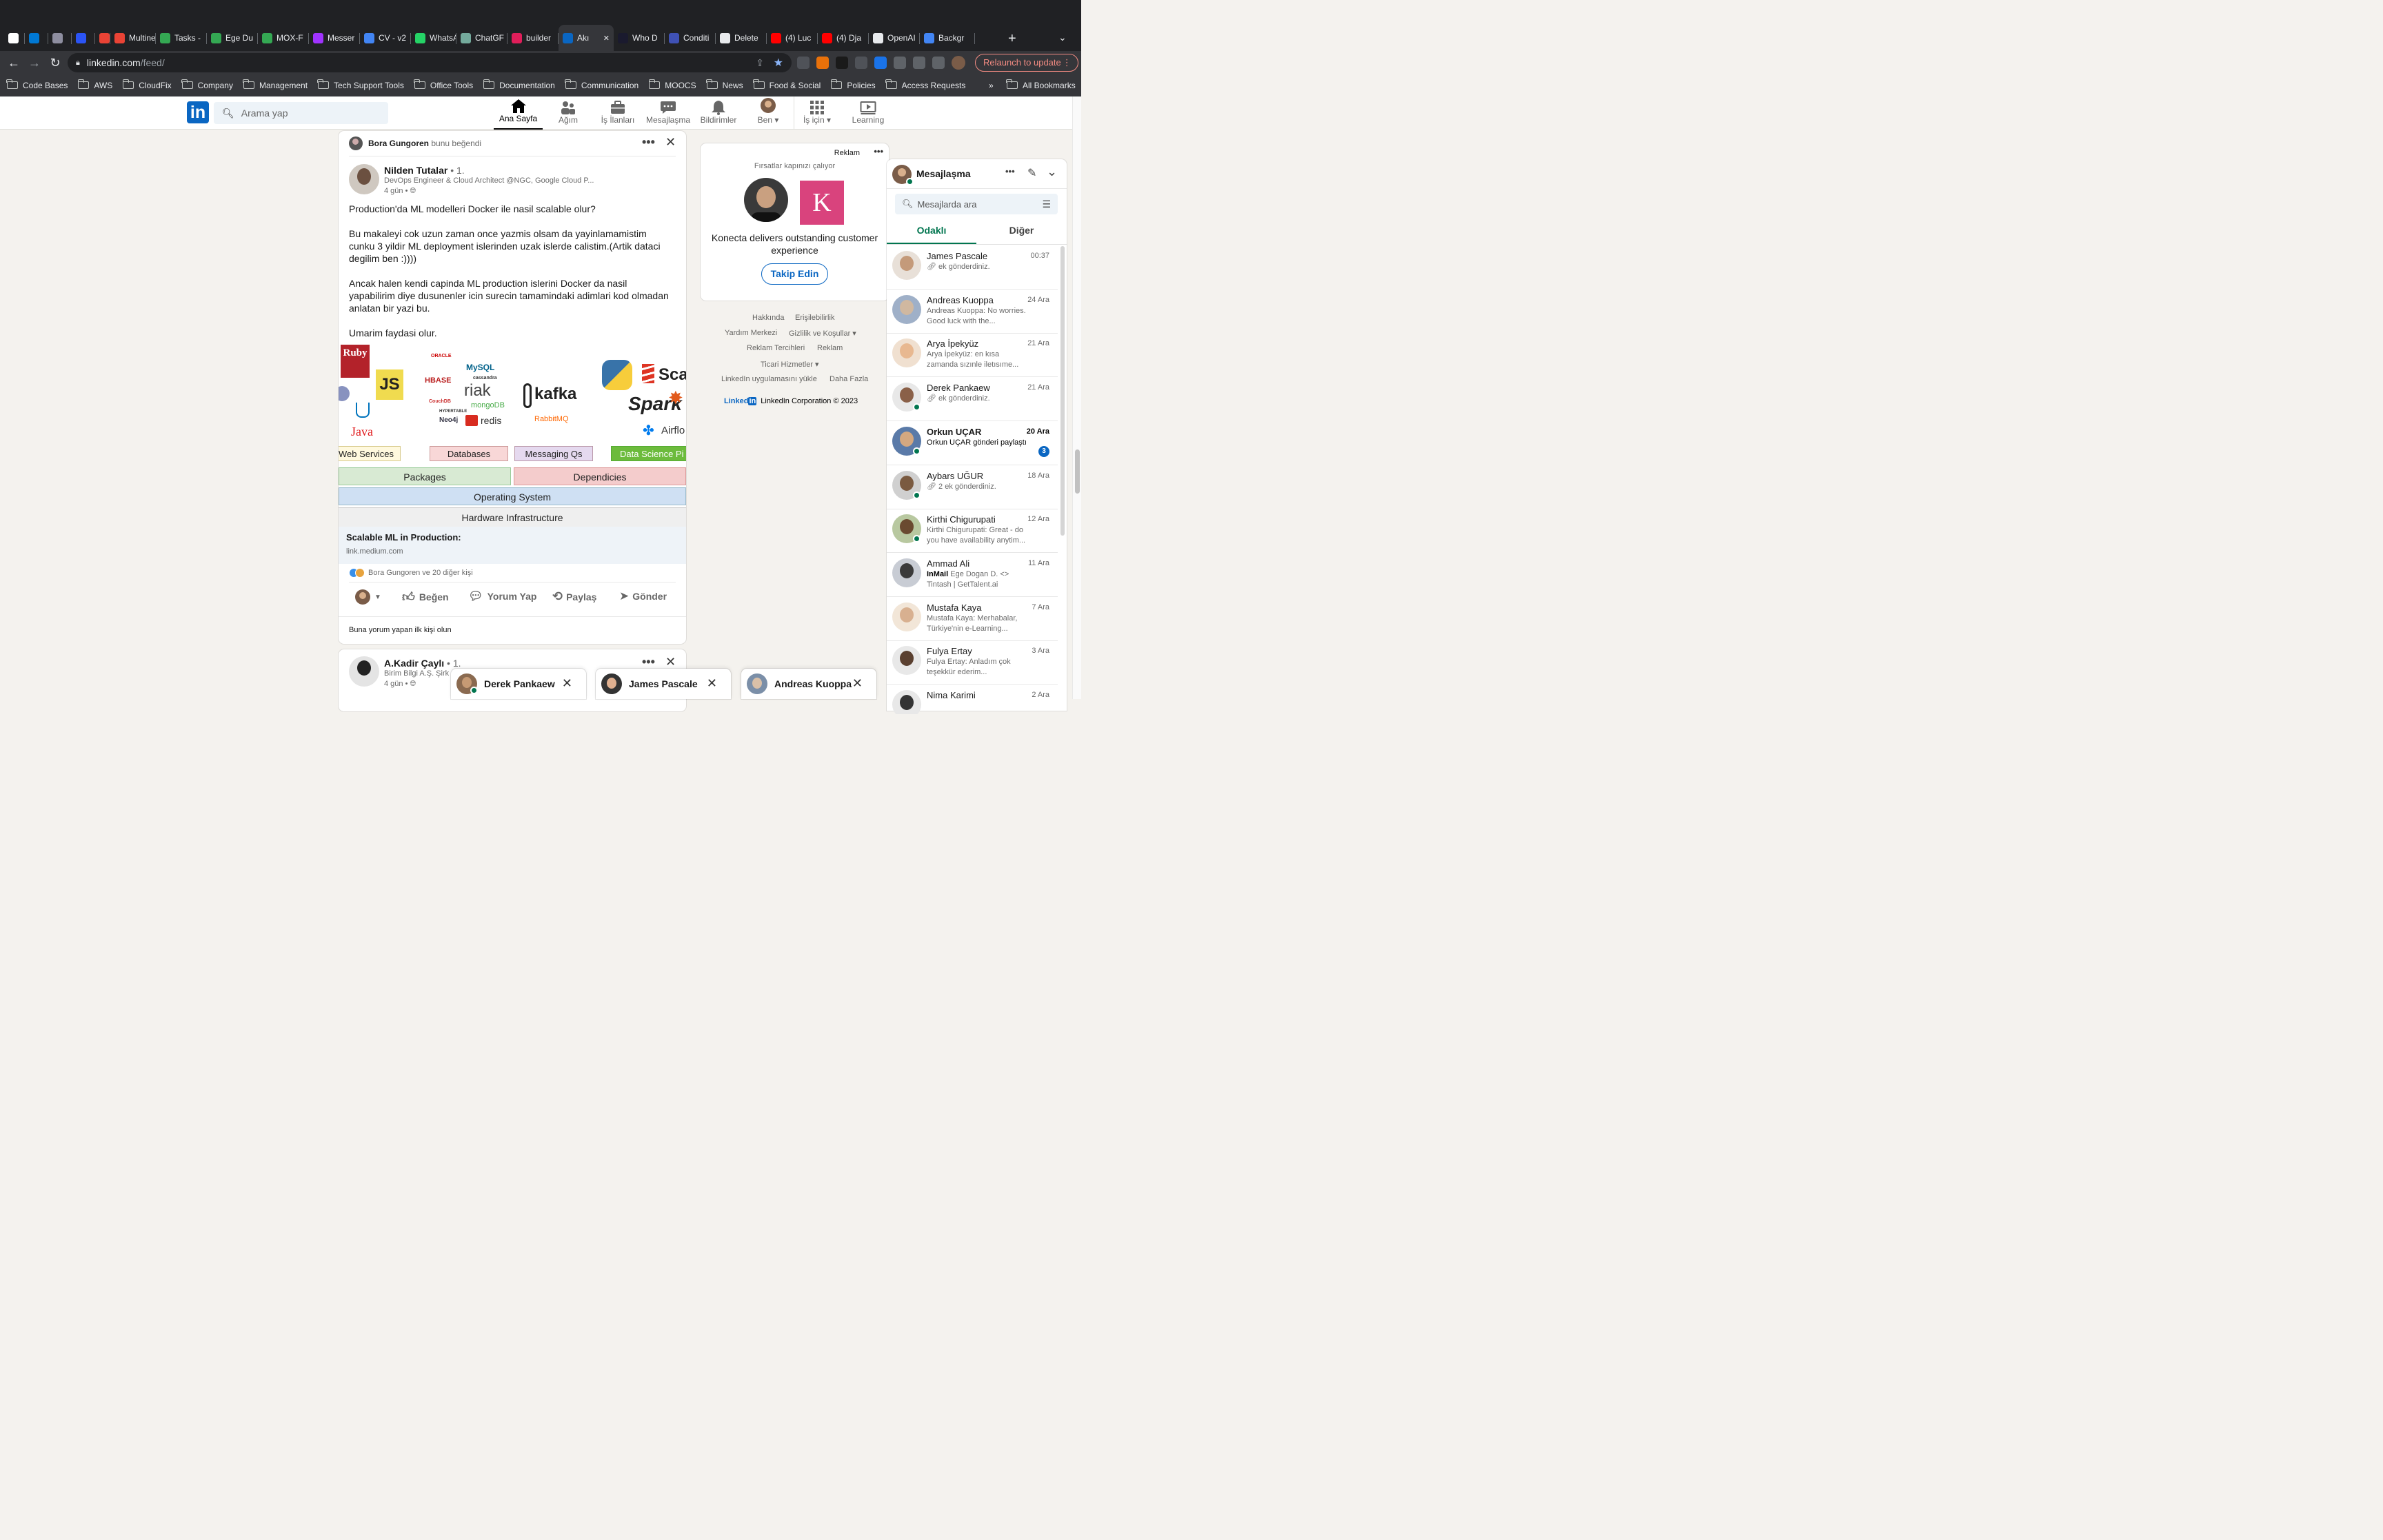 This screenshot has height=1540, width=2383. Describe the element at coordinates (356, 143) in the screenshot. I see `liker-avatar` at that location.